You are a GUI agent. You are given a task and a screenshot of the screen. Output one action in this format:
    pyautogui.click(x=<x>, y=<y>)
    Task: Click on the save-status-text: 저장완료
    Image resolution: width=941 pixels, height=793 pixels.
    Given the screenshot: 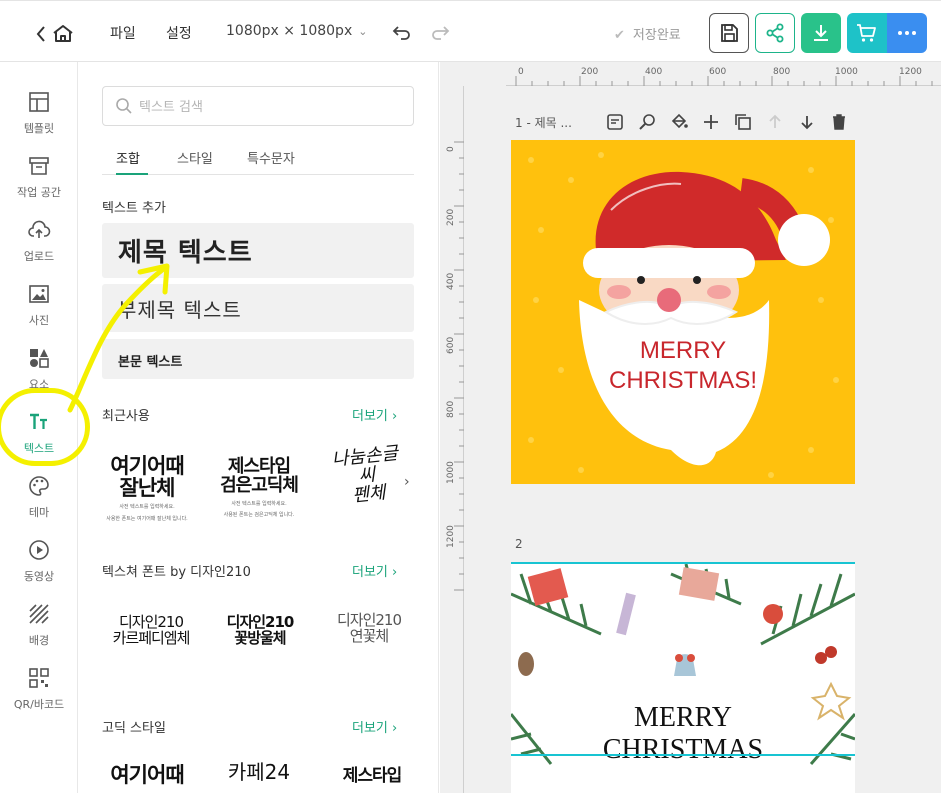 What is the action you would take?
    pyautogui.click(x=656, y=35)
    